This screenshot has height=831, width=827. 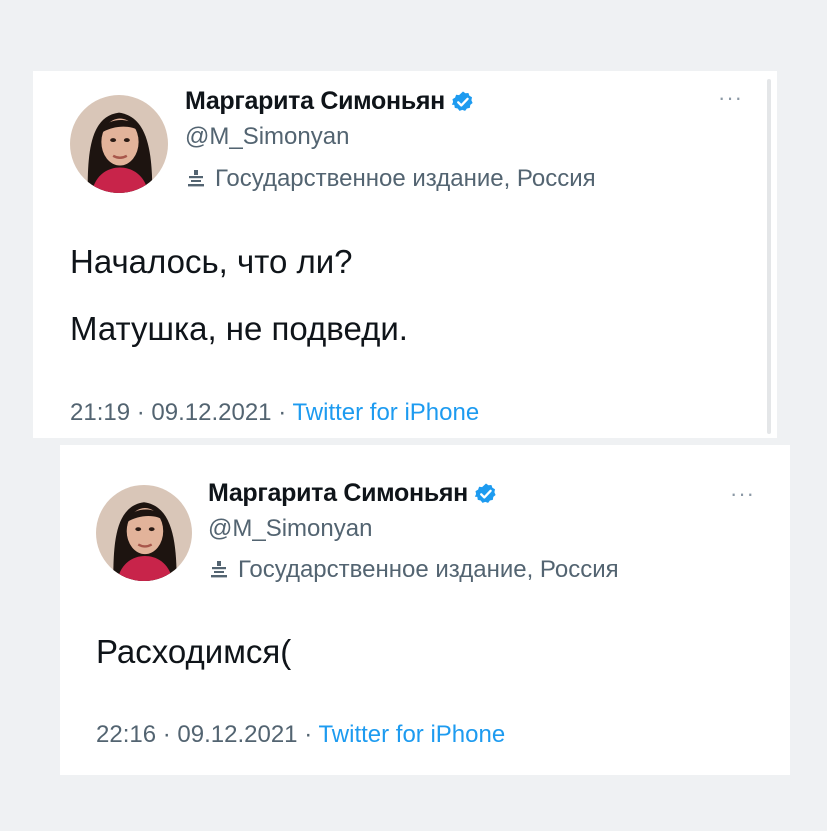 I want to click on tweet-meta: 21:19 · 09.12.2021 · Twitter for iPhone, so click(x=274, y=413).